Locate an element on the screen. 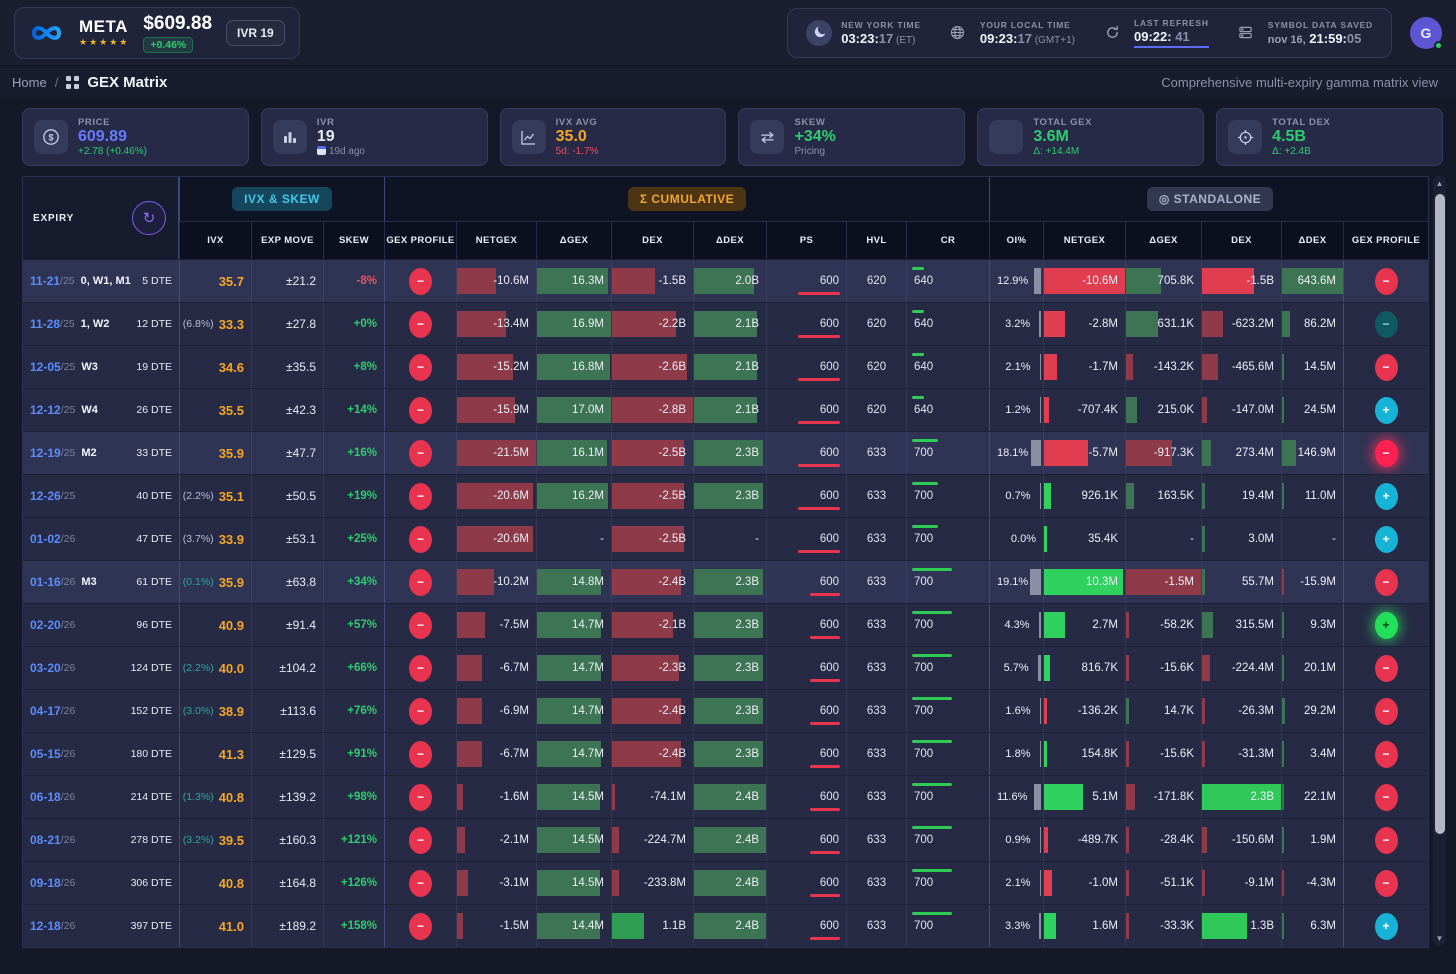 Image resolution: width=1456 pixels, height=974 pixels. standalone-gex-profile-cell: − is located at coordinates (1385, 281).